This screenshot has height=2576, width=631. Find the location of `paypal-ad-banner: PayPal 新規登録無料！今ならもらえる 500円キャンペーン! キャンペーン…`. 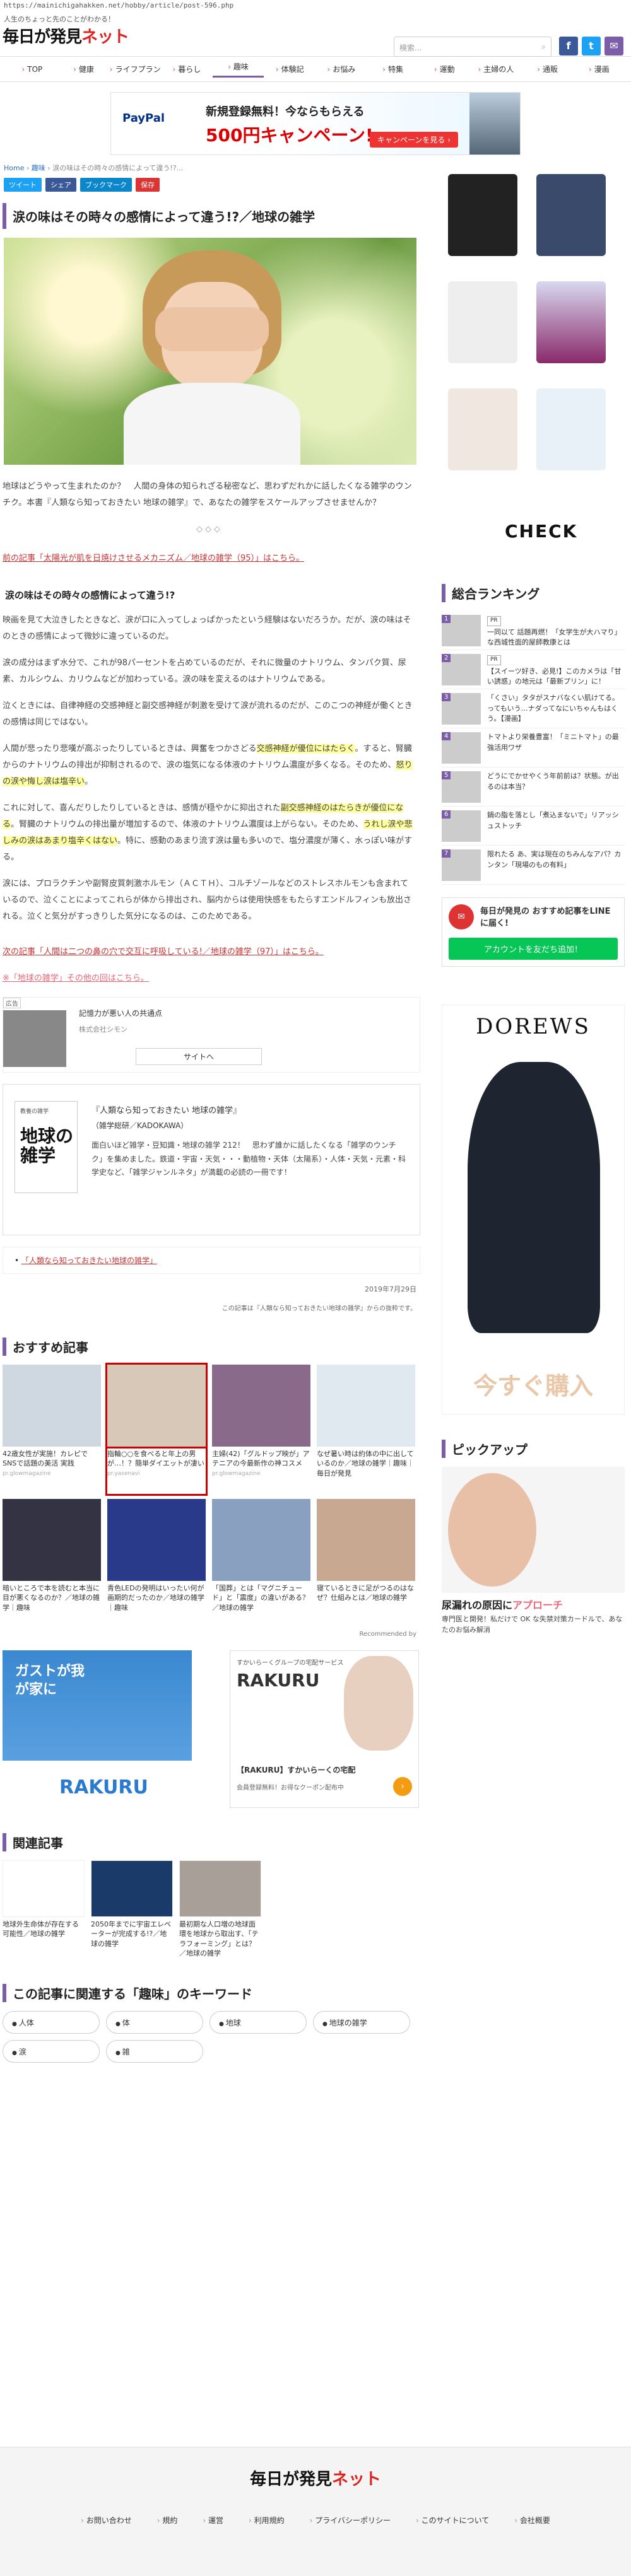

paypal-ad-banner: PayPal 新規登録無料！今ならもらえる 500円キャンペーン! キャンペーン… is located at coordinates (315, 124).